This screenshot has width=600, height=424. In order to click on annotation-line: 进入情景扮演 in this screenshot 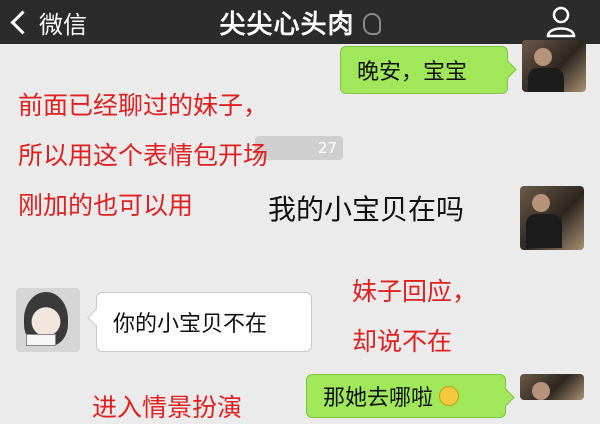, I will do `click(167, 407)`.